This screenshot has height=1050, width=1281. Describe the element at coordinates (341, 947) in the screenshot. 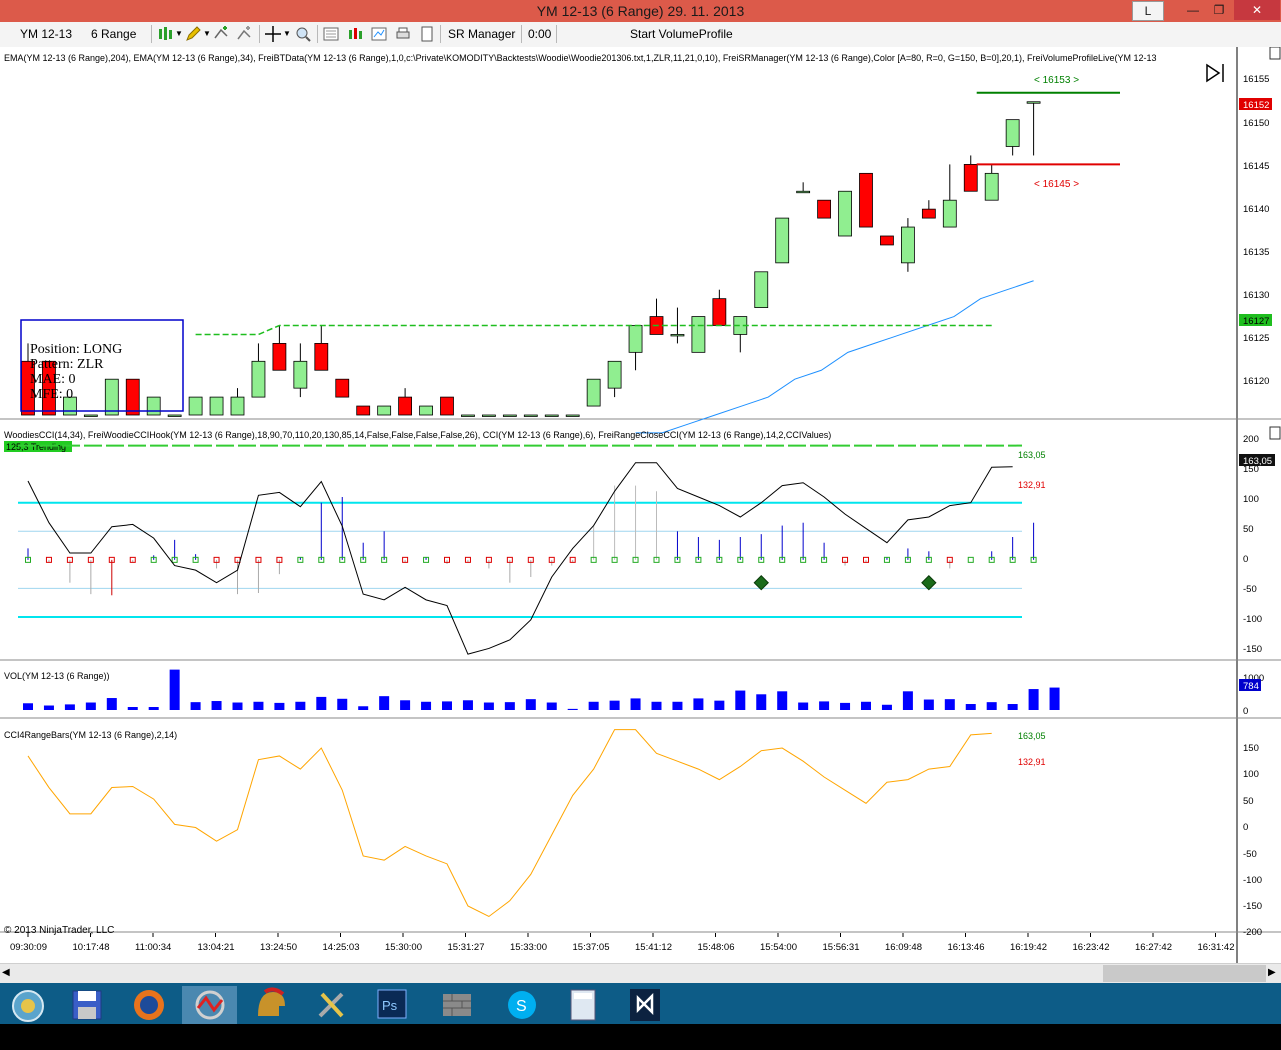

I see `time-tick: 14:25:03` at that location.